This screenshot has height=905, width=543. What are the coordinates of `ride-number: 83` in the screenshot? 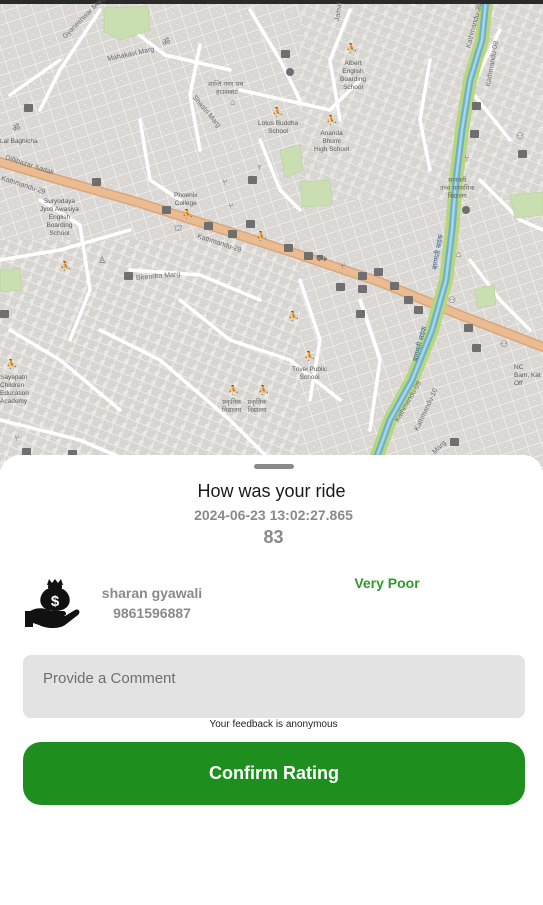 It's located at (273, 537).